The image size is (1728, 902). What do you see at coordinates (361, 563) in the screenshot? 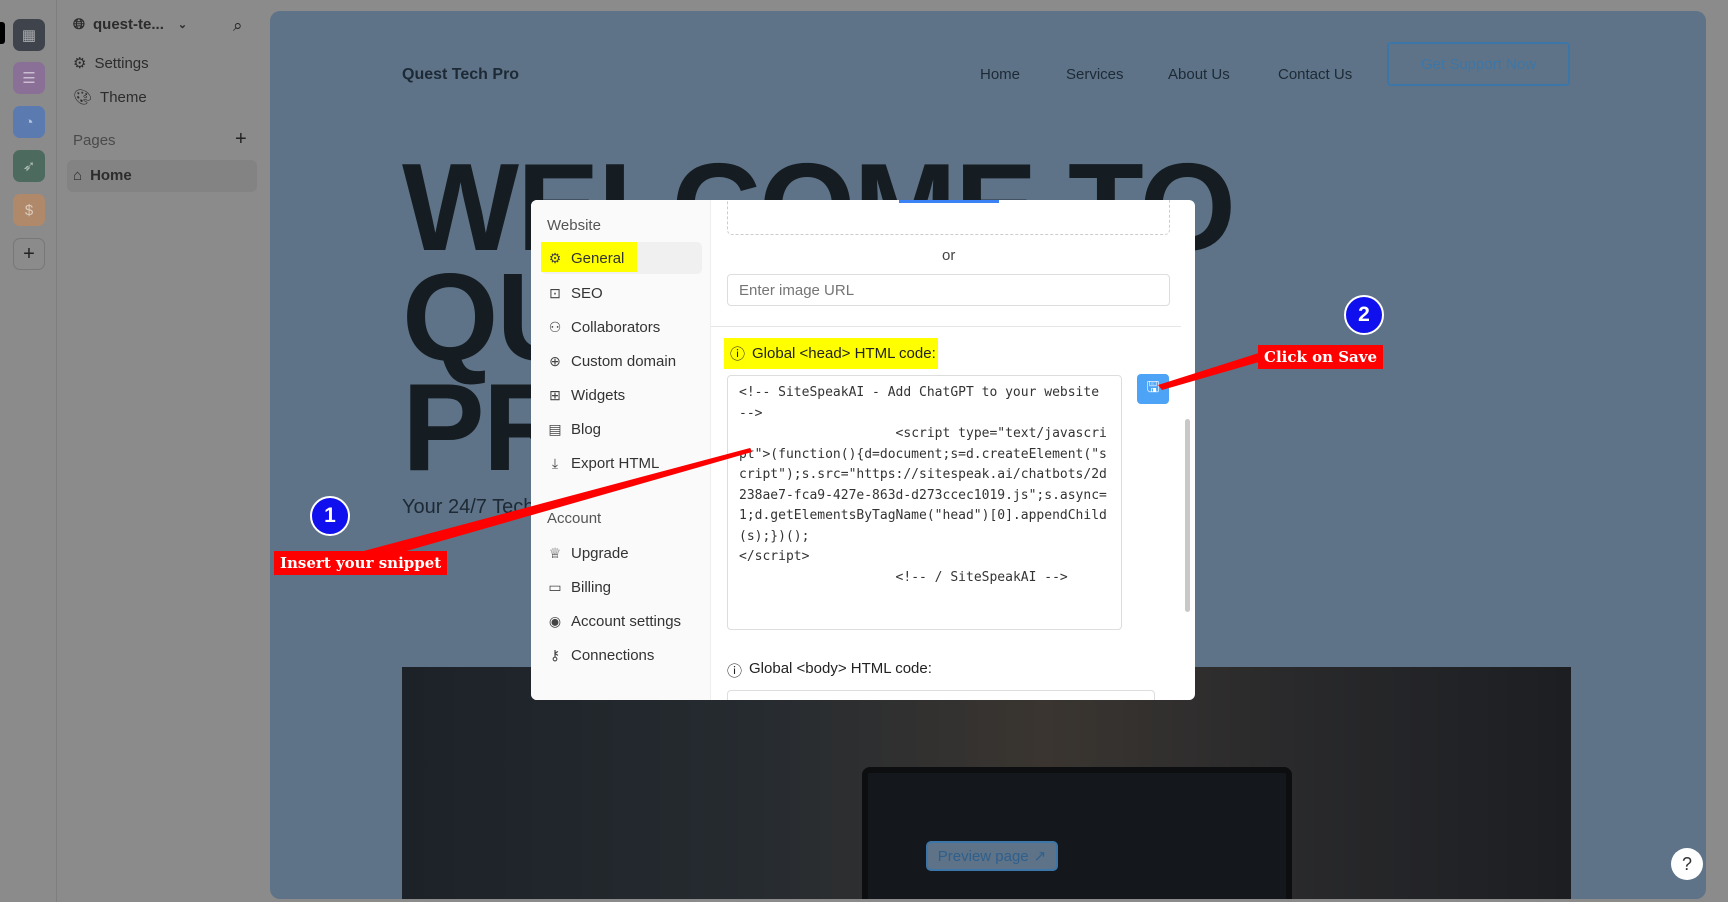
I see `step-1-label: Insert your snippet` at bounding box center [361, 563].